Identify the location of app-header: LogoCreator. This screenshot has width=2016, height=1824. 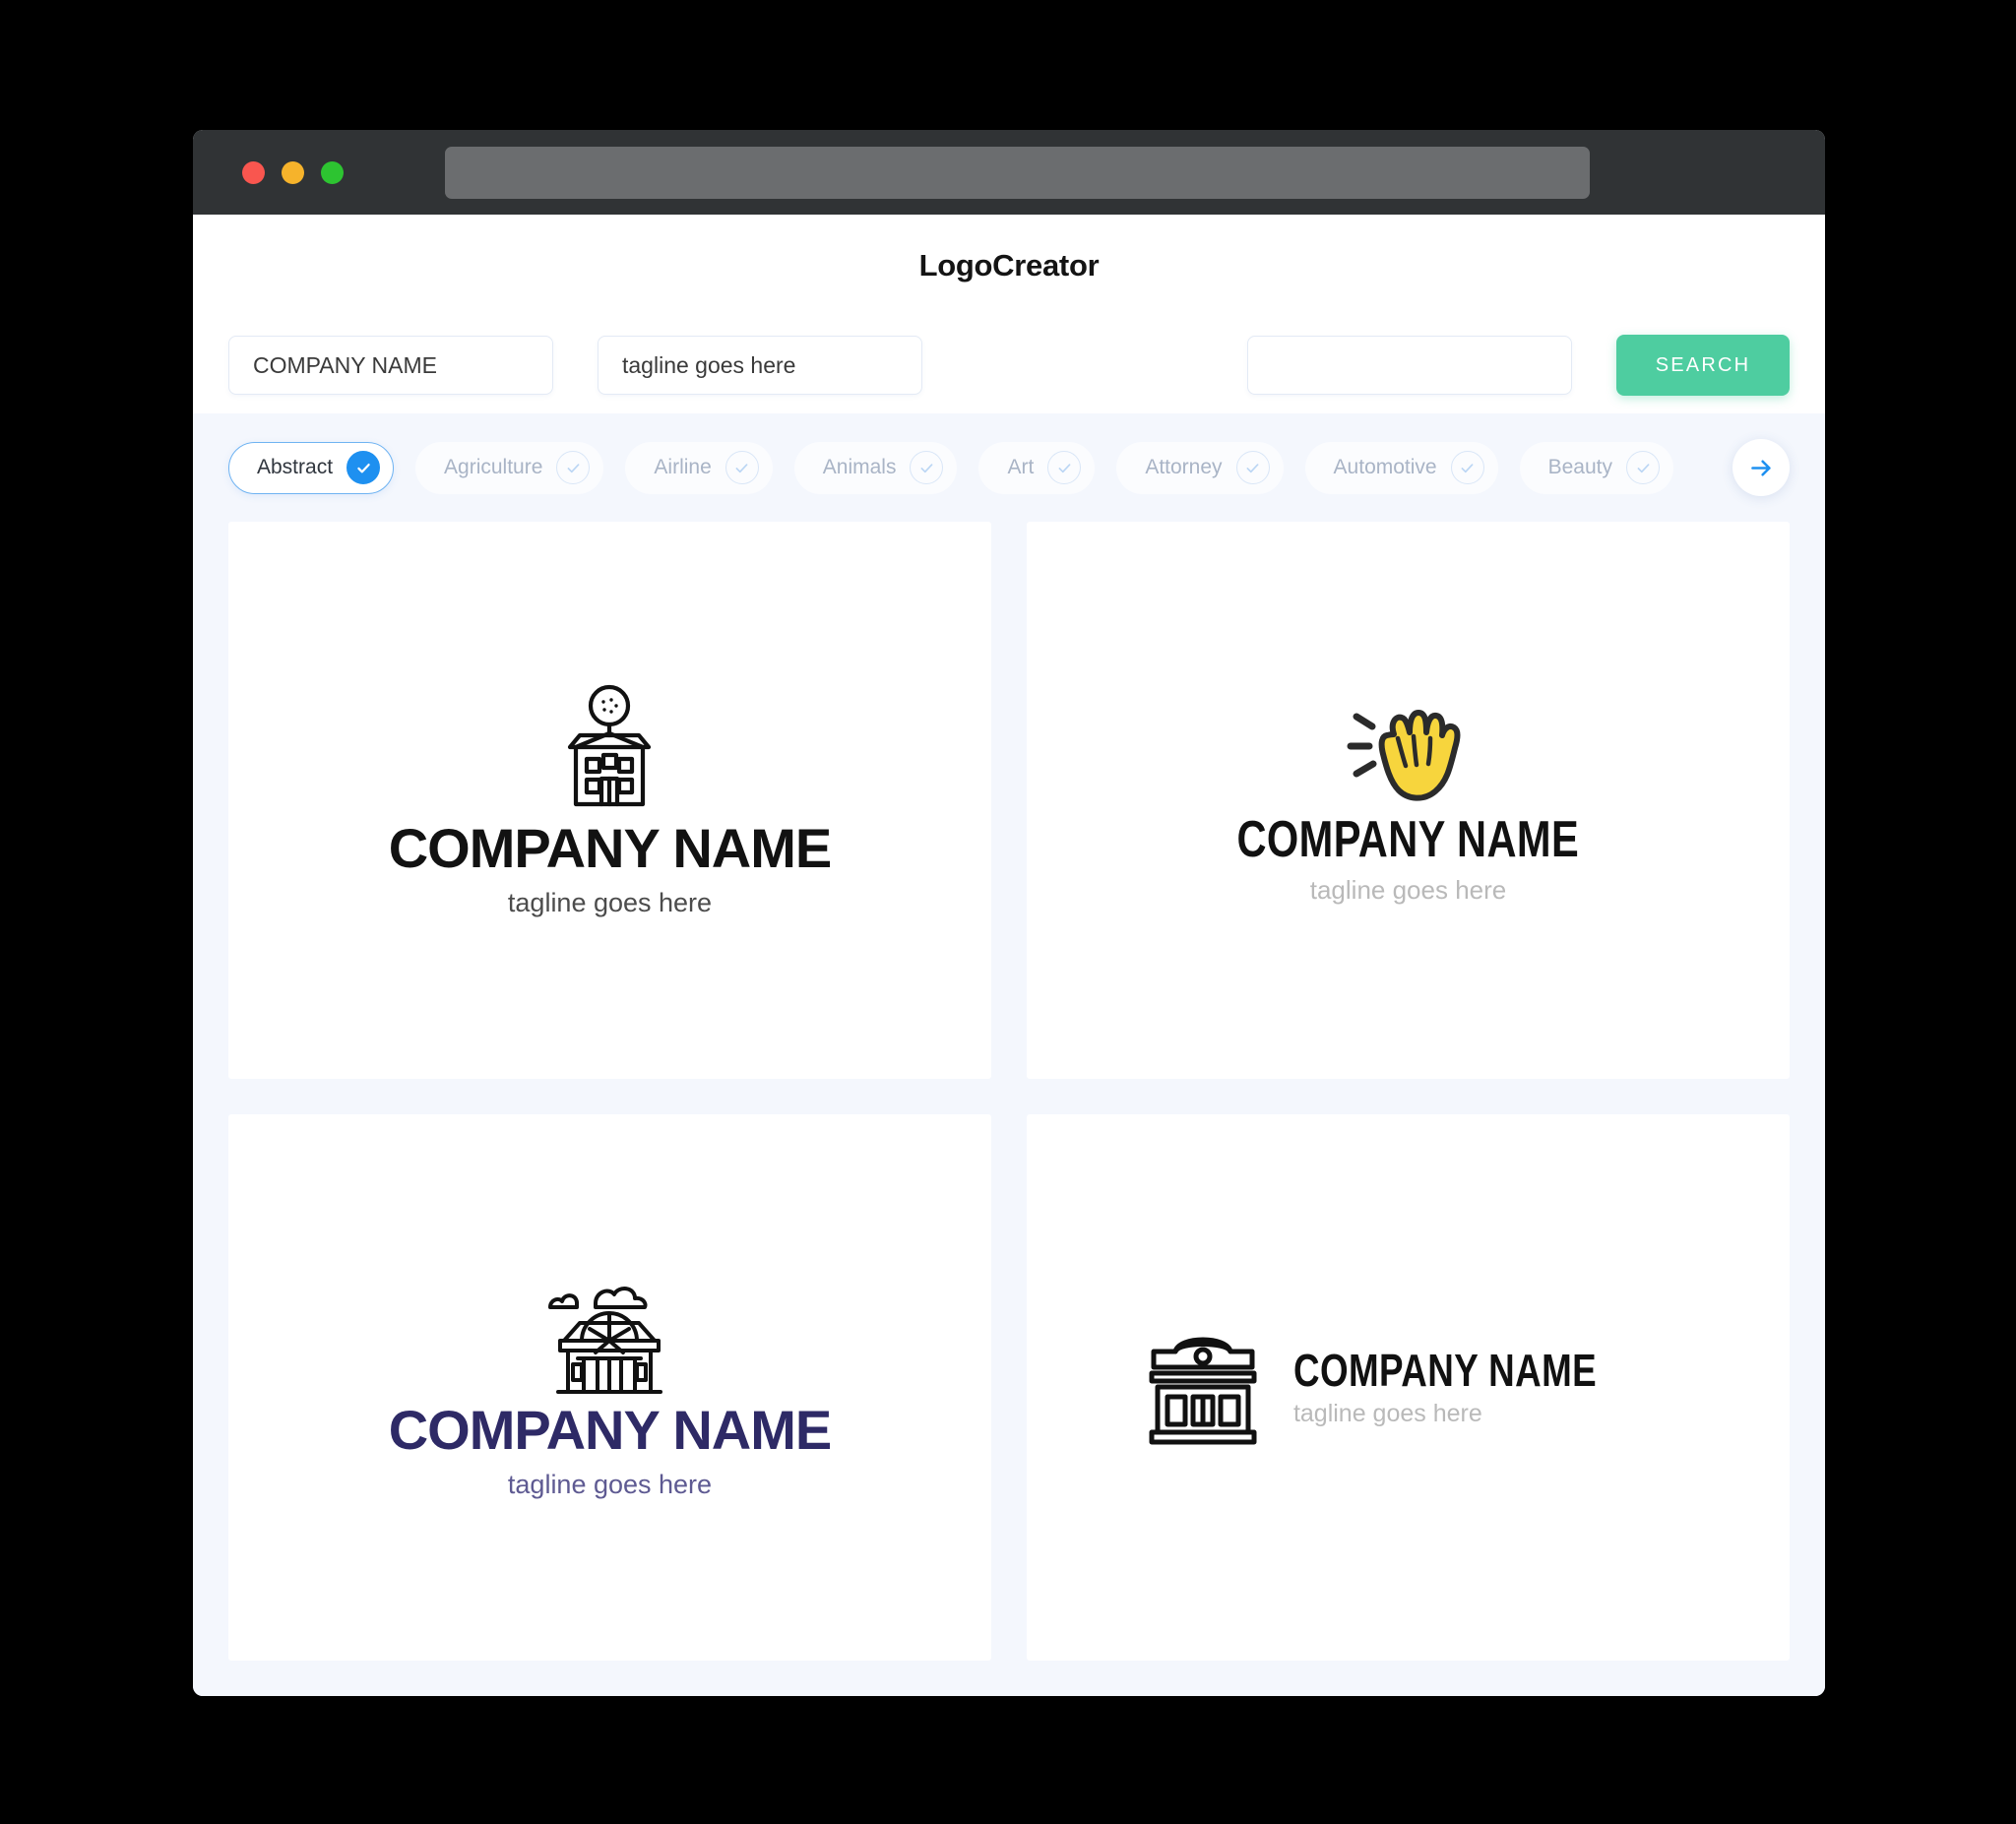
(1009, 266).